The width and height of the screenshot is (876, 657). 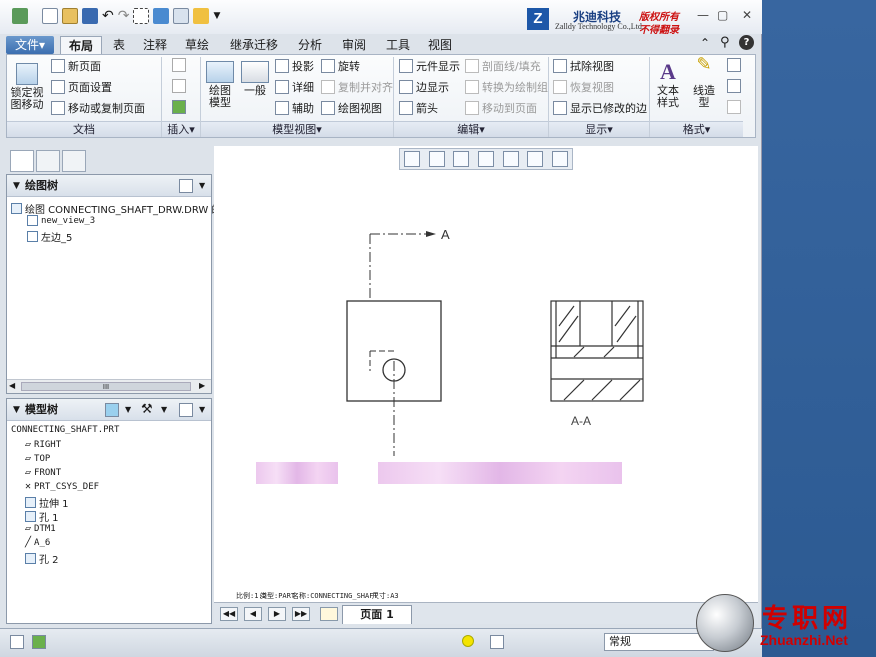 I want to click on tree-item-drawing: 绘图 CONNECTING_SHAFT_DRW.DRW 的第, so click(x=121, y=208).